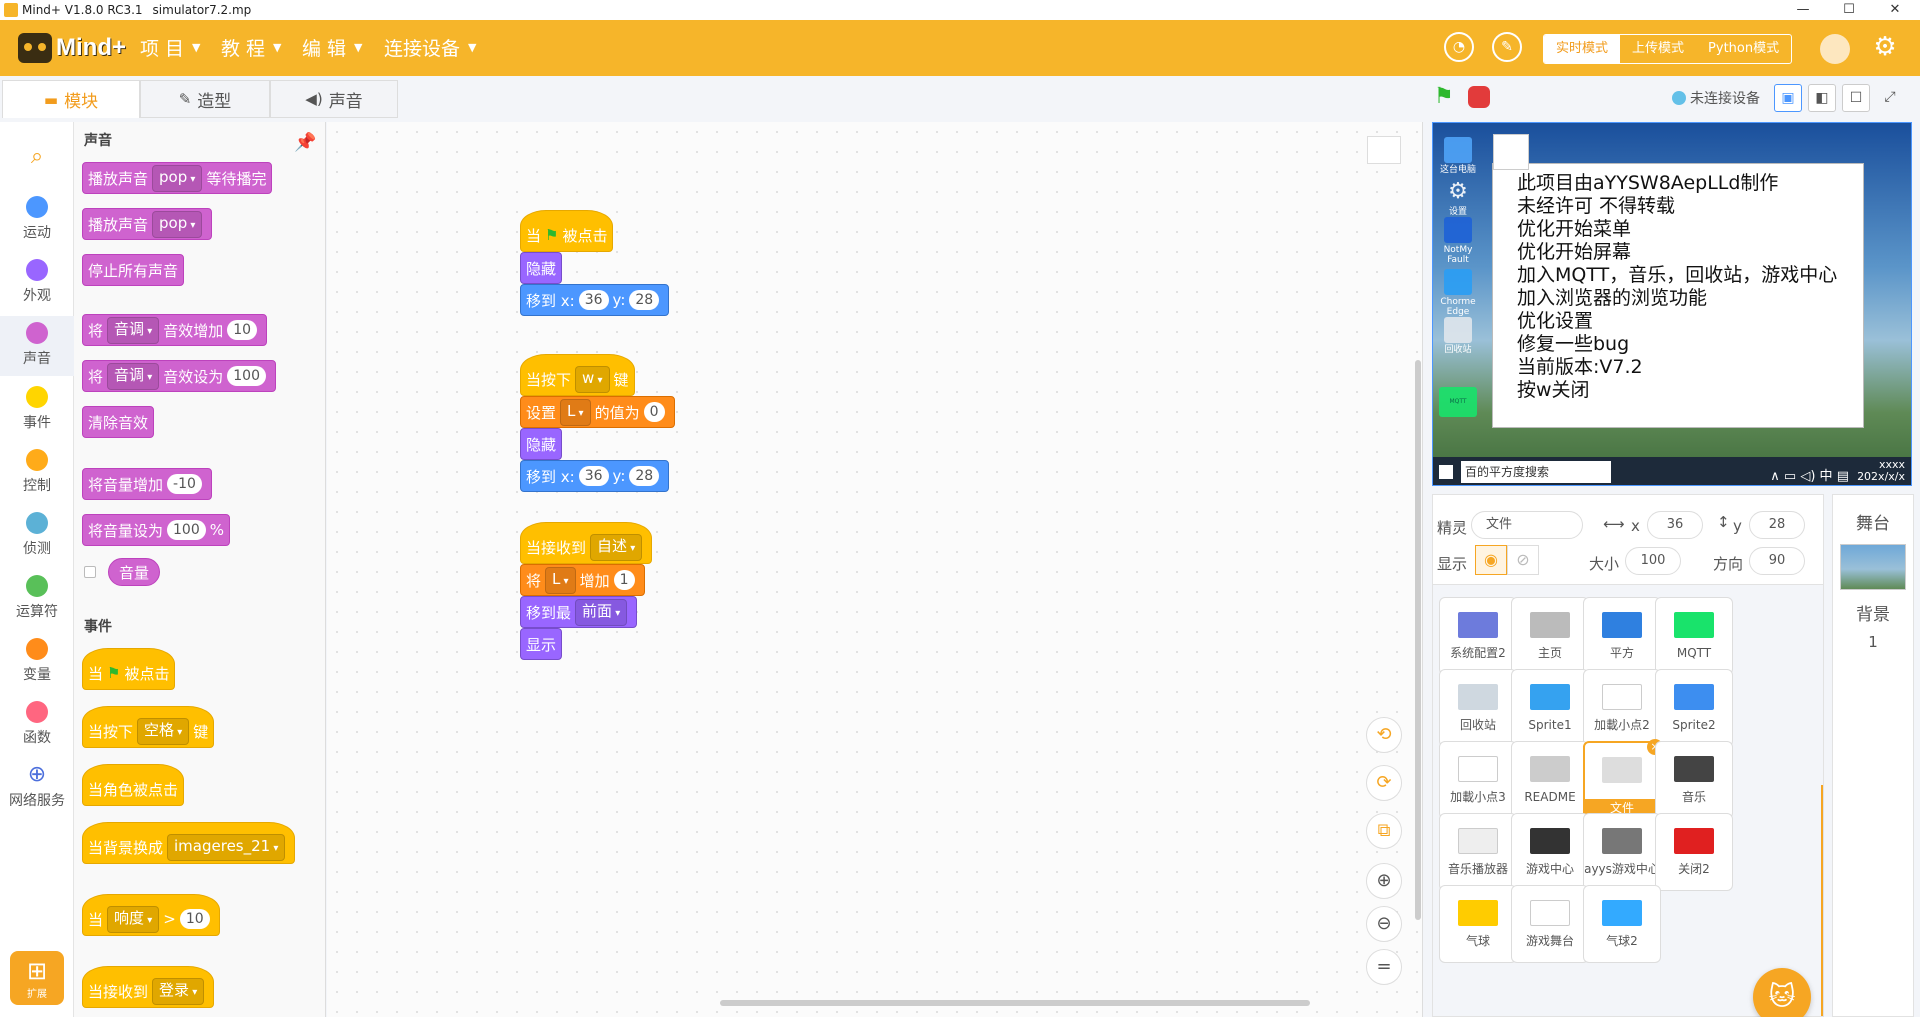 The width and height of the screenshot is (1920, 1017). Describe the element at coordinates (194, 919) in the screenshot. I see `number-input: 10` at that location.